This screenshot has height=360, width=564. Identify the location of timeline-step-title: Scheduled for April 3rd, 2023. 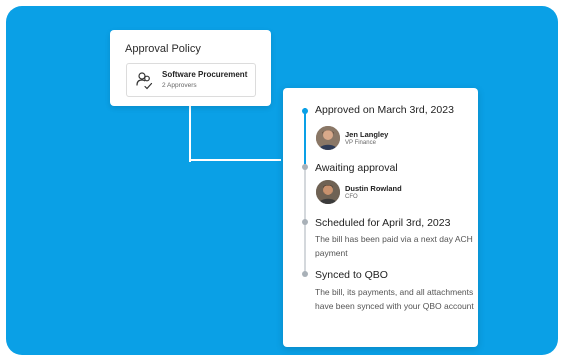
(383, 223).